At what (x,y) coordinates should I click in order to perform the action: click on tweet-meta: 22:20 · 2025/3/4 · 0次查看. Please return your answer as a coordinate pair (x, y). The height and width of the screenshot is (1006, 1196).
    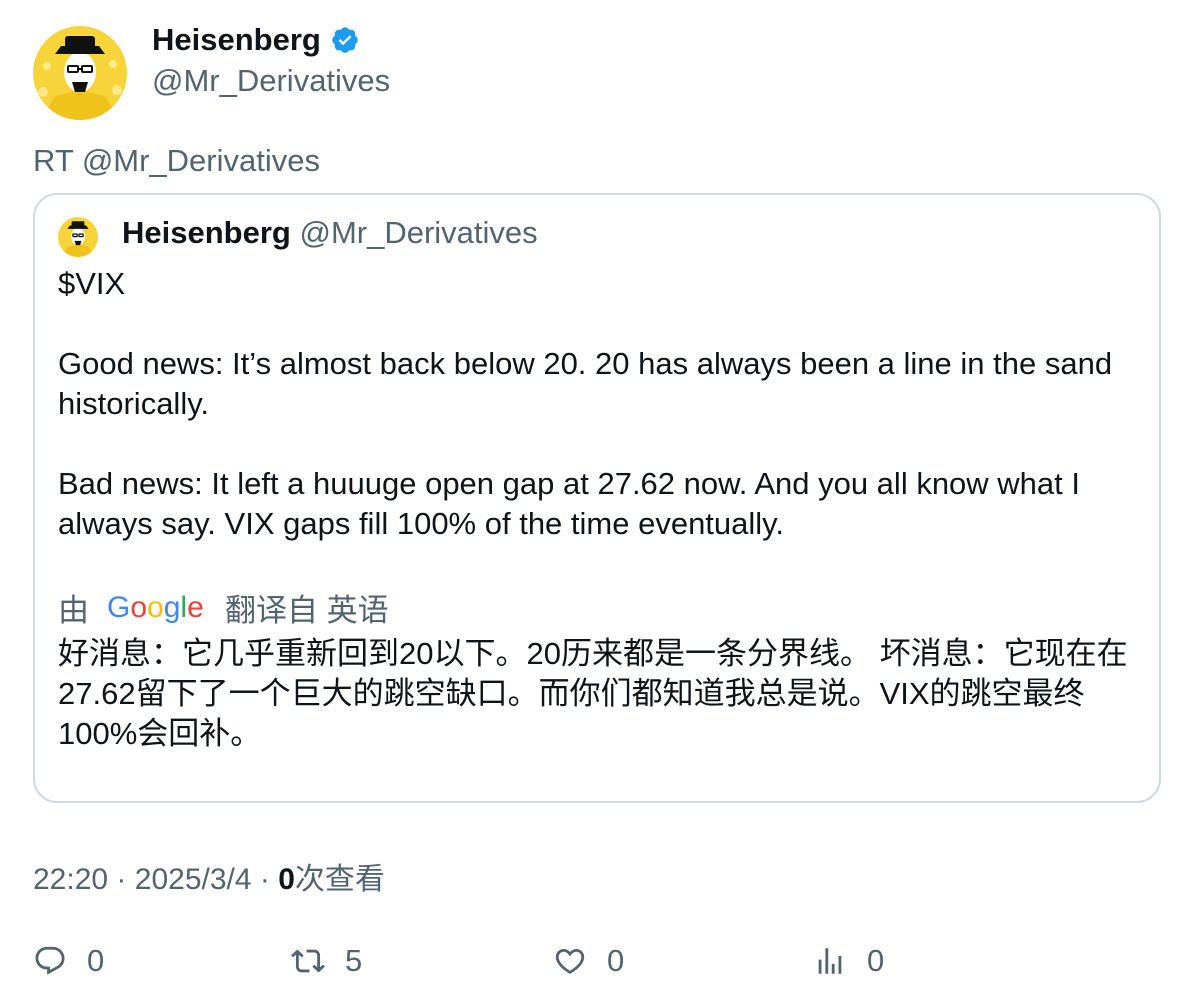
    Looking at the image, I should click on (209, 876).